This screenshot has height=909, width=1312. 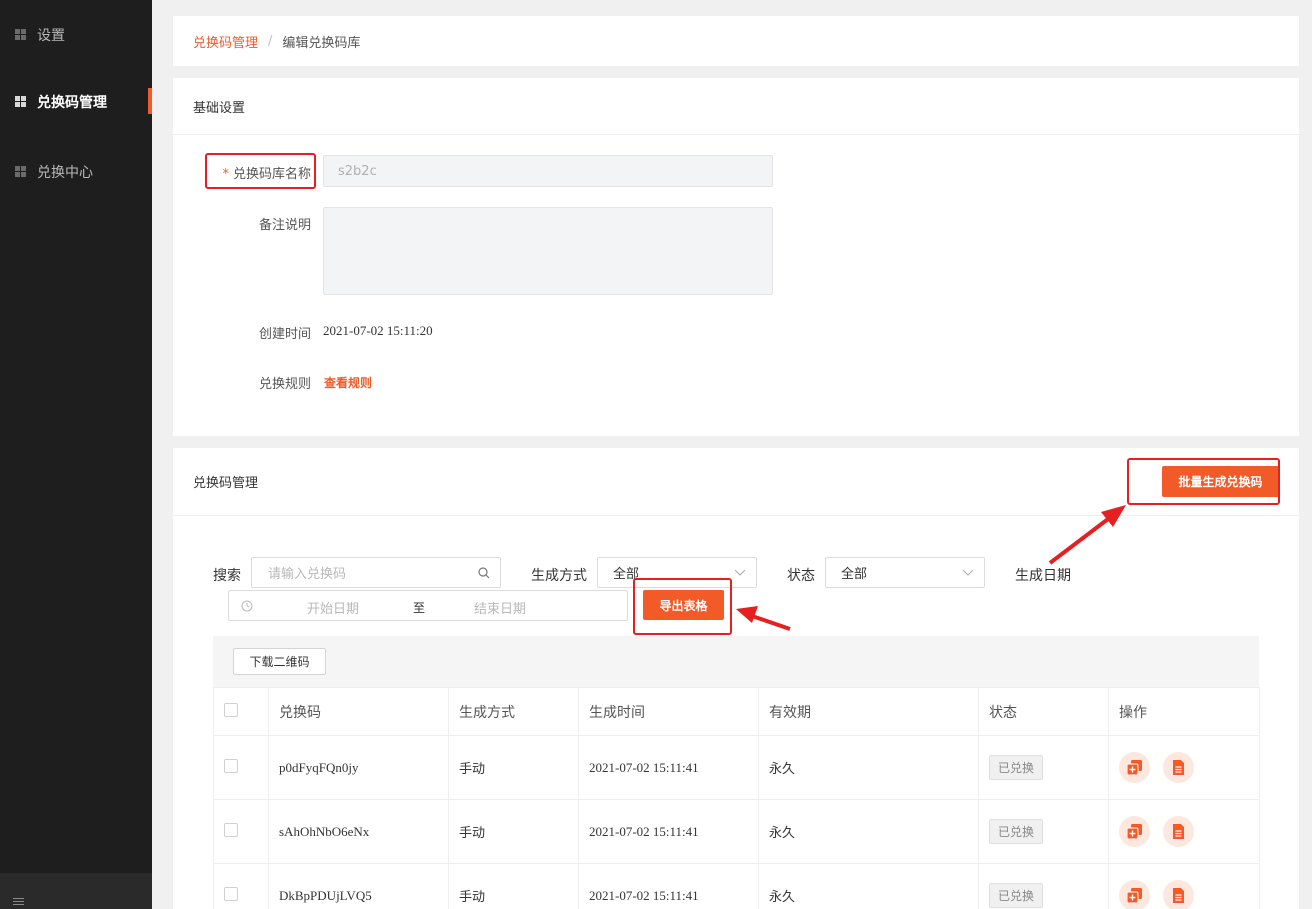 What do you see at coordinates (348, 382) in the screenshot?
I see `view-rules-link: 查看规则` at bounding box center [348, 382].